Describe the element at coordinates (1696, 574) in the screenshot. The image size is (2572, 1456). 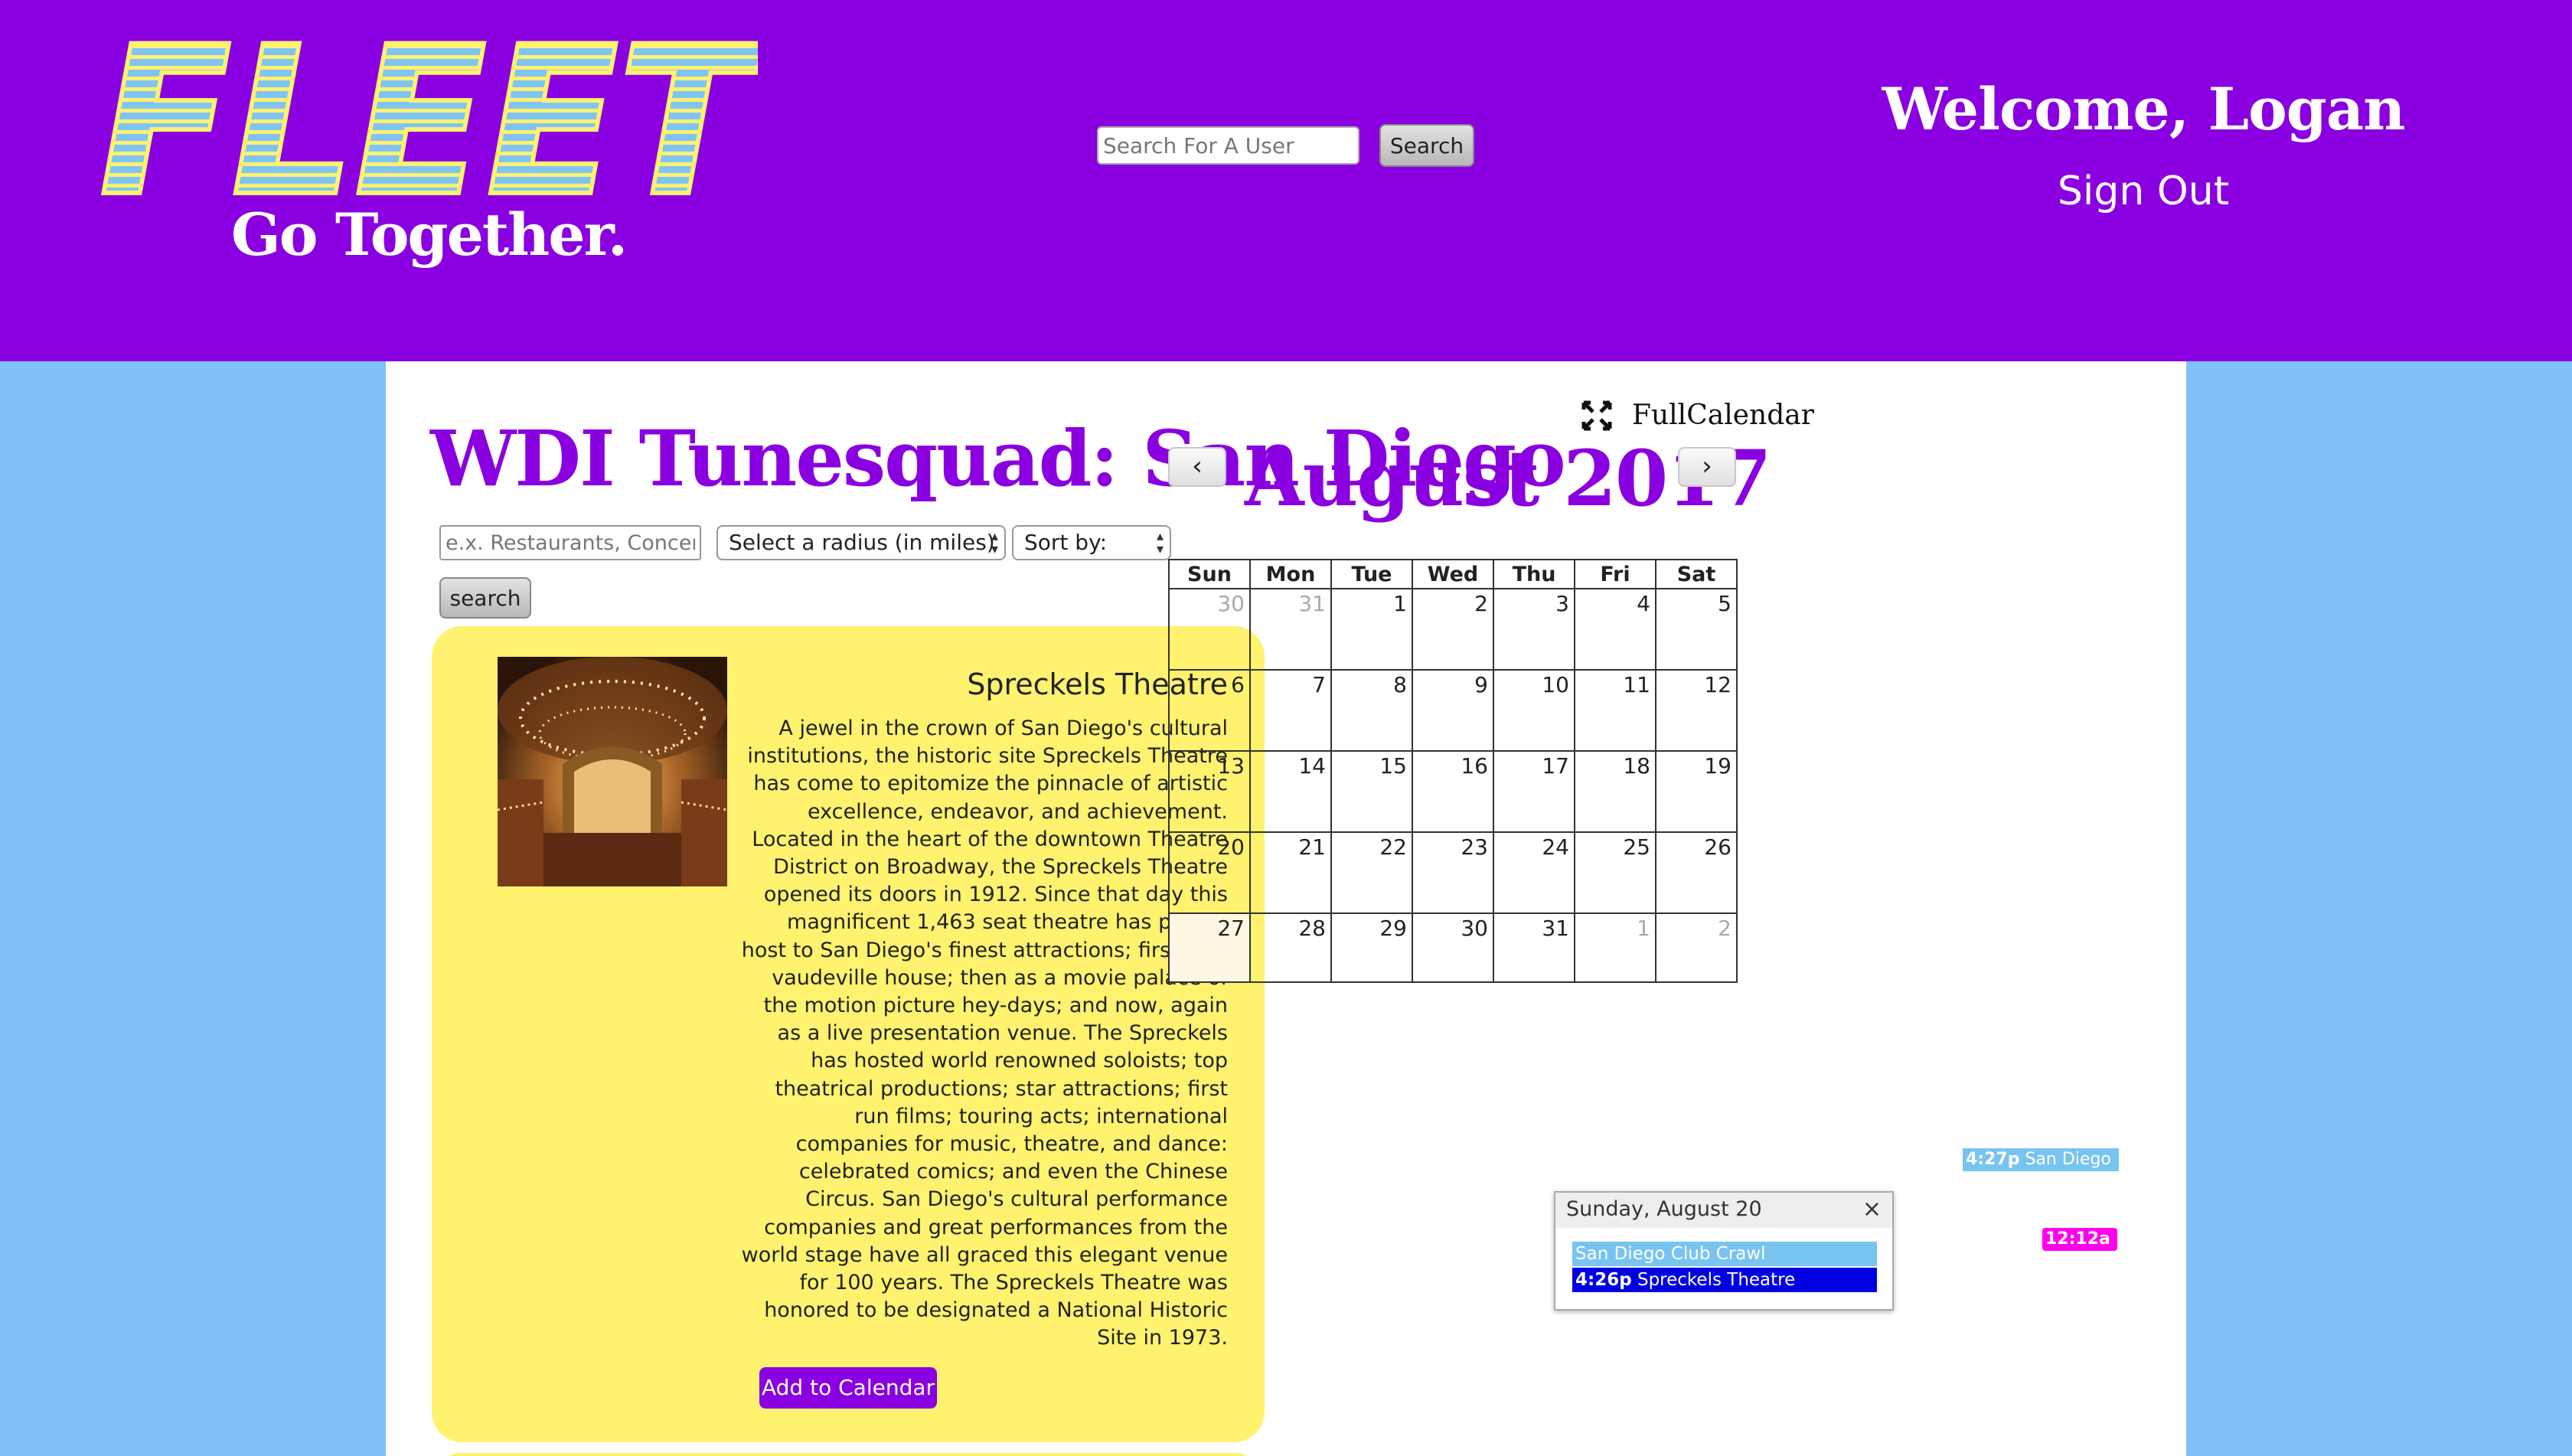
I see `weekday-header: Sat` at that location.